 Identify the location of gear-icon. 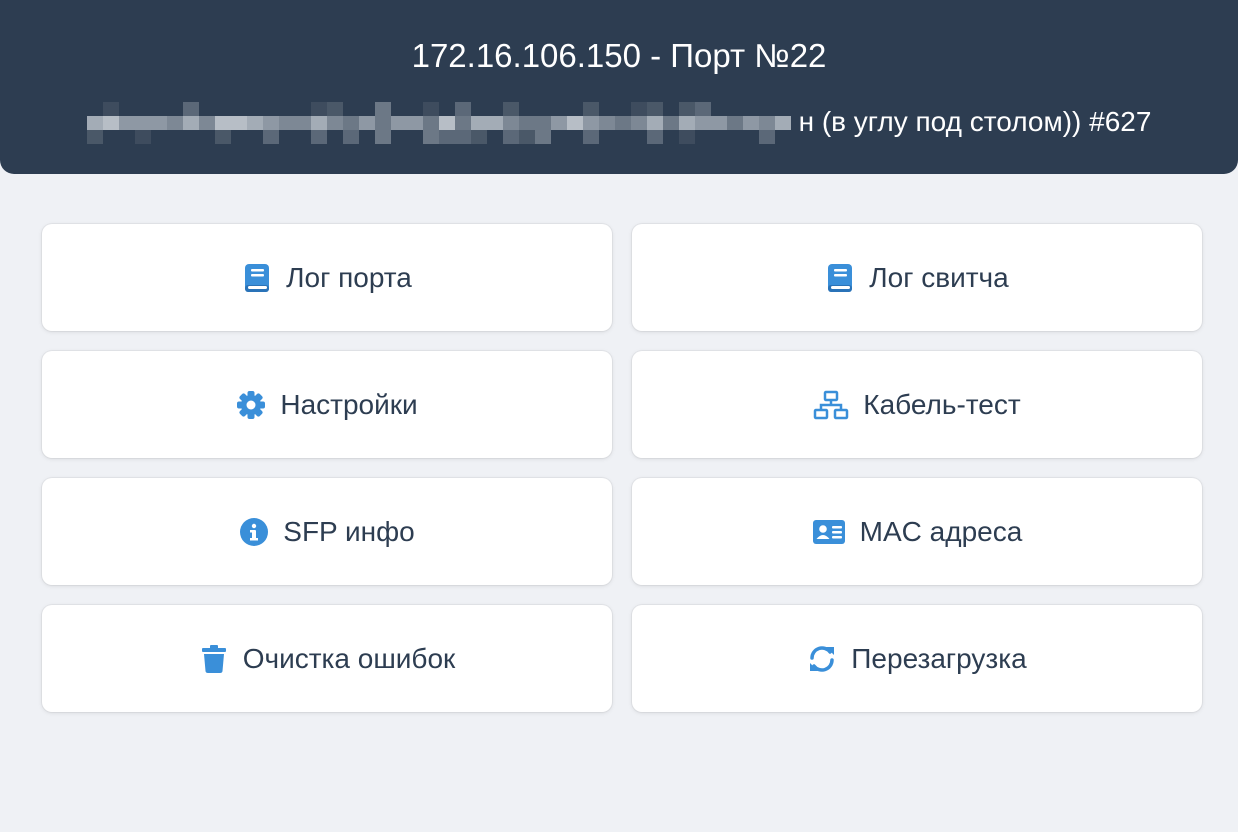
(251, 405).